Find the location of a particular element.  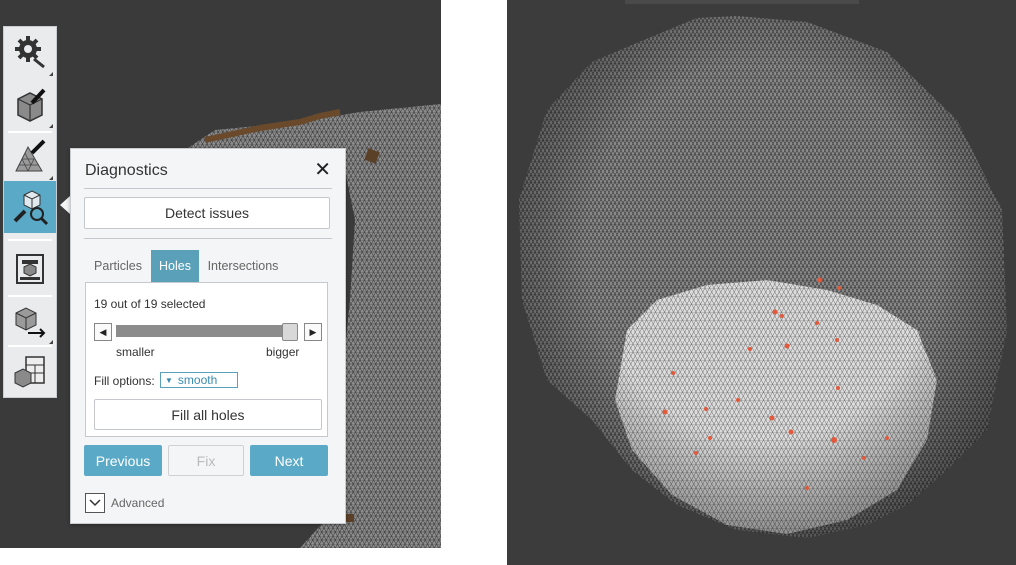

sculpt-tool-button is located at coordinates (30, 105).